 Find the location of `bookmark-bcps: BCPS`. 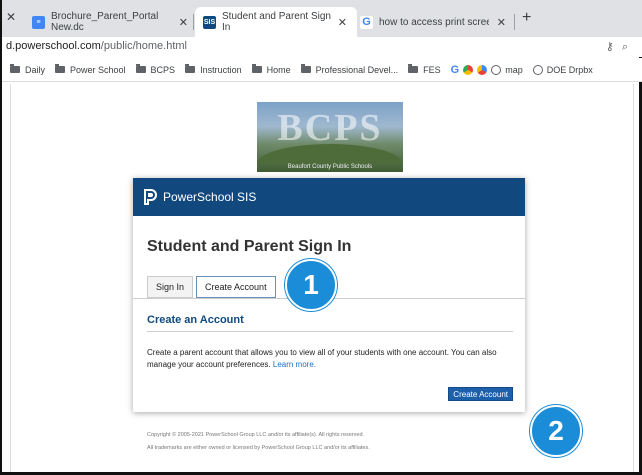

bookmark-bcps: BCPS is located at coordinates (155, 69).